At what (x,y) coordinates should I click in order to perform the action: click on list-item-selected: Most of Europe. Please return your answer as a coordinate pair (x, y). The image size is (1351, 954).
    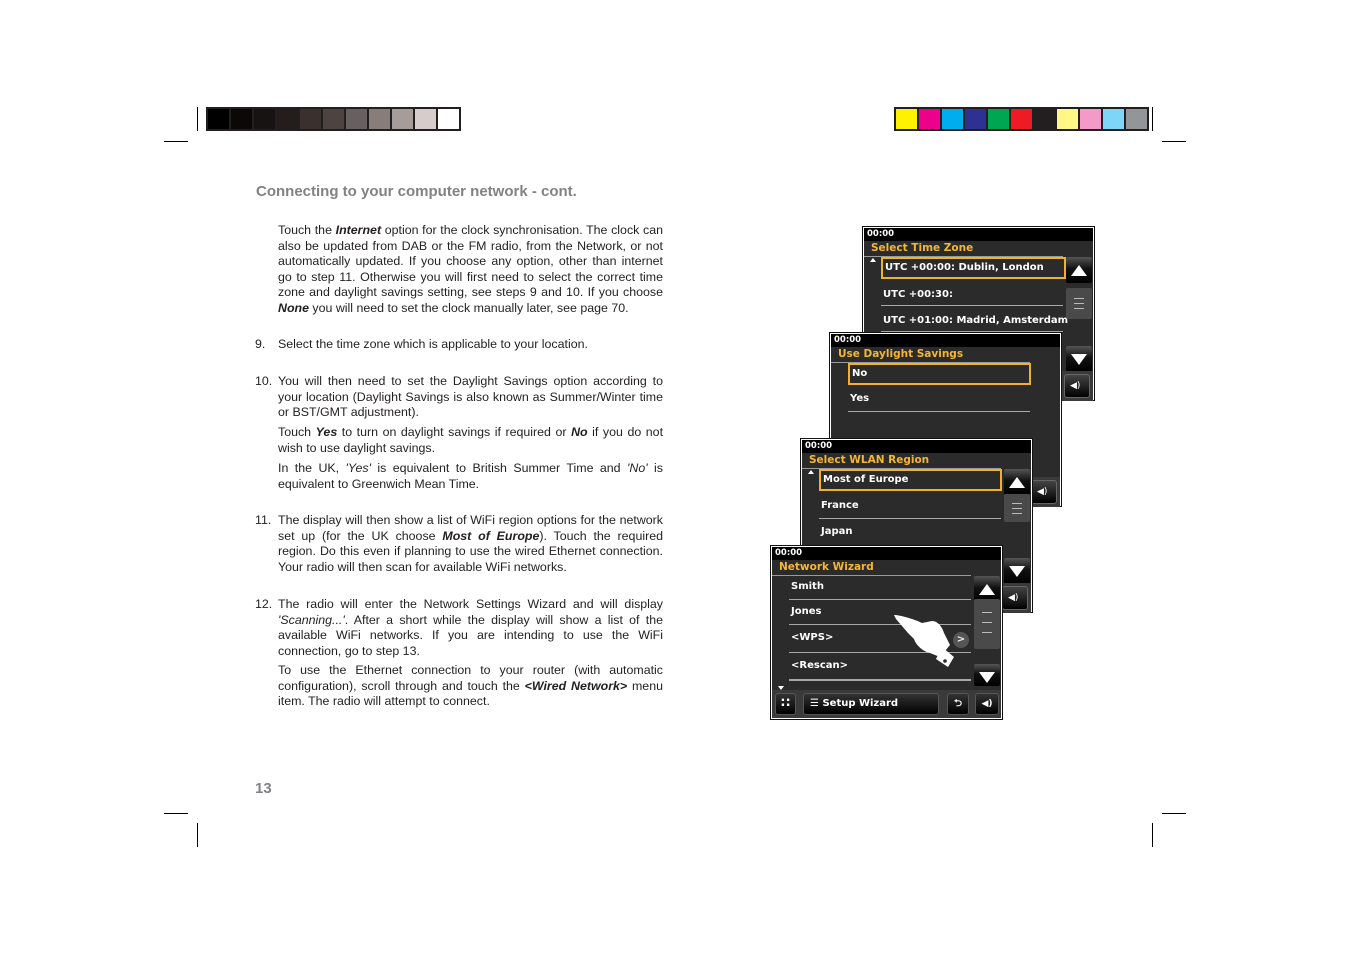
    Looking at the image, I should click on (910, 480).